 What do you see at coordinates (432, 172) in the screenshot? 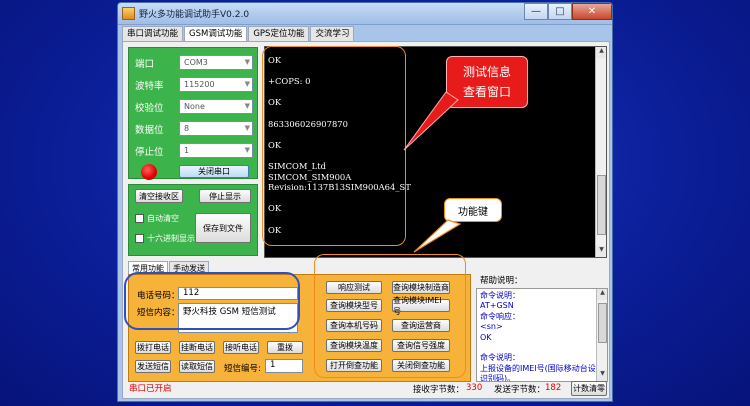
I see `callout-arrows` at bounding box center [432, 172].